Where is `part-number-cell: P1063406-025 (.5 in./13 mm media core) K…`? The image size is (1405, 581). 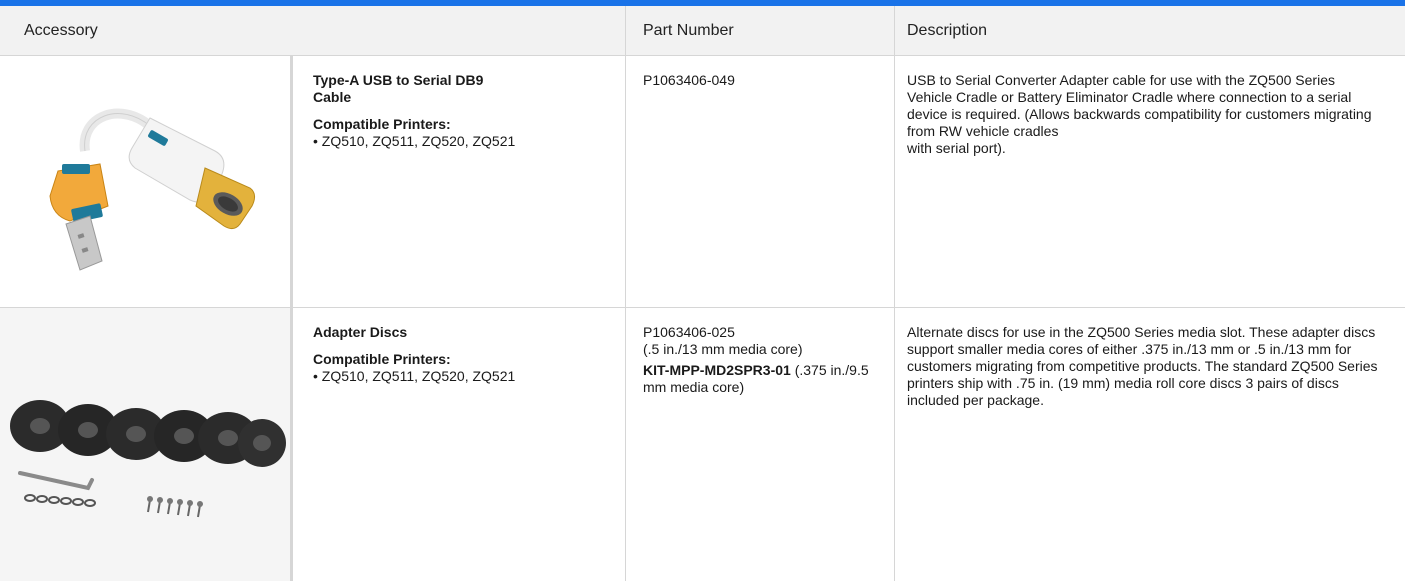
part-number-cell: P1063406-025 (.5 in./13 mm media core) K… is located at coordinates (760, 444).